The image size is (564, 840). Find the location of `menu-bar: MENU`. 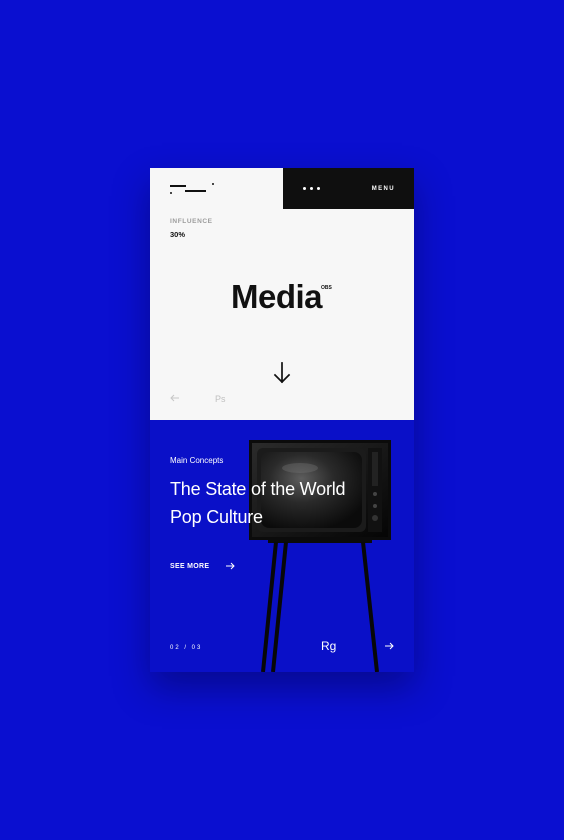

menu-bar: MENU is located at coordinates (348, 188).